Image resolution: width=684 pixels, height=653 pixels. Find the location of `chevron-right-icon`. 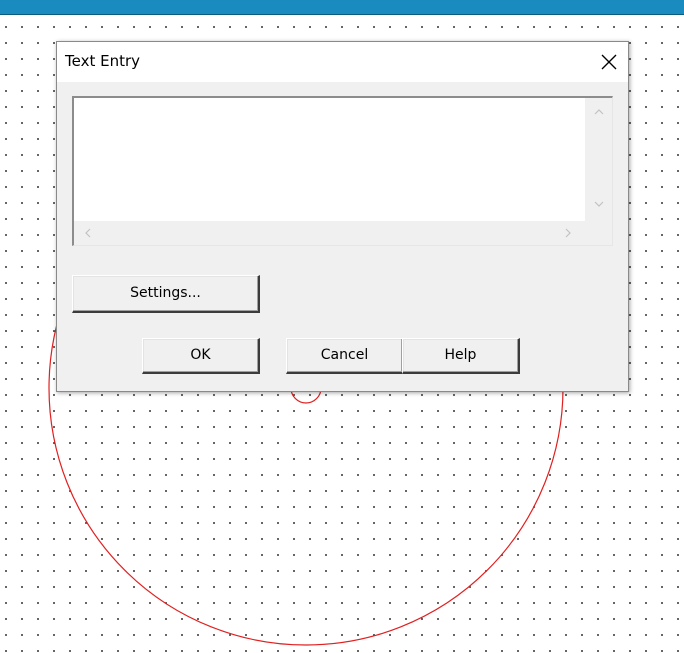

chevron-right-icon is located at coordinates (568, 233).